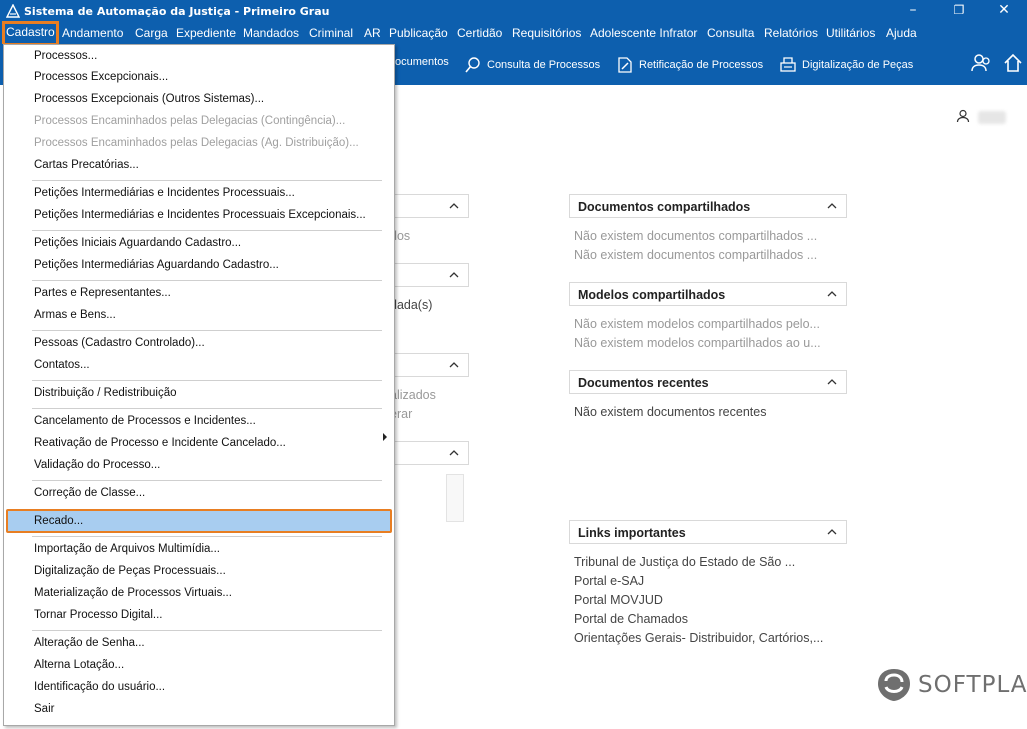 This screenshot has width=1027, height=729. Describe the element at coordinates (271, 33) in the screenshot. I see `menu-mandados: Mandados` at that location.